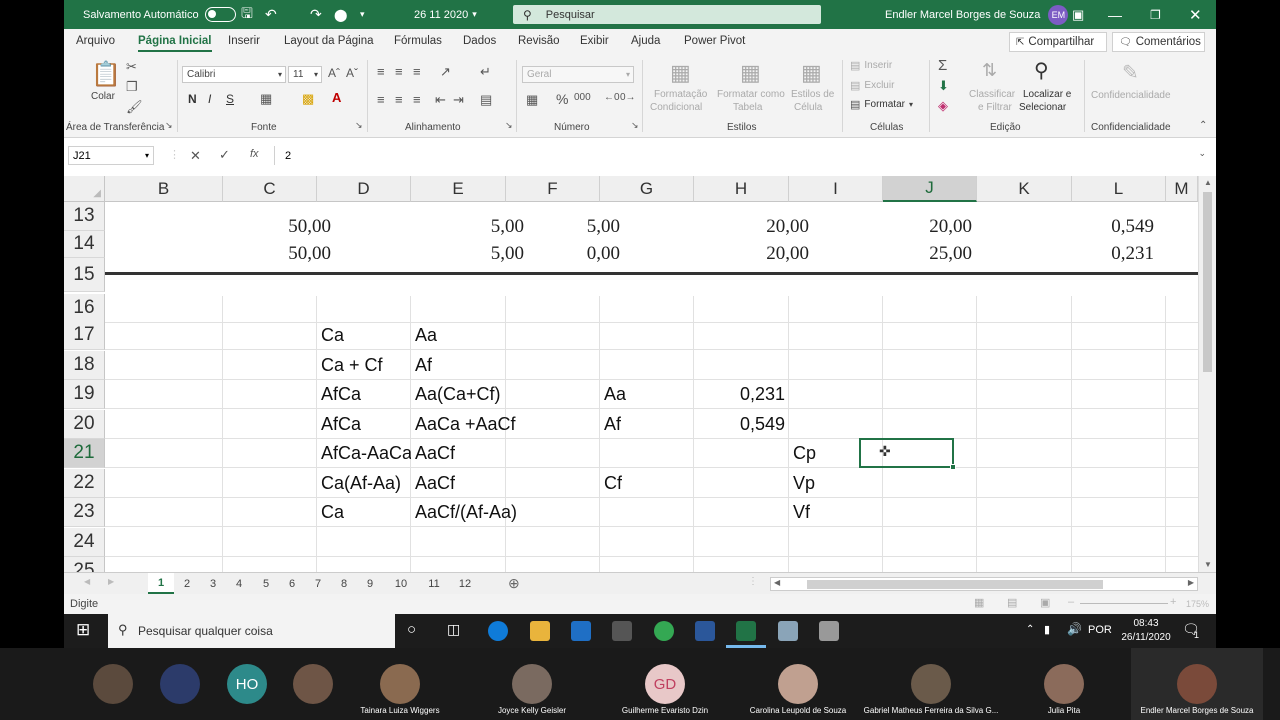  I want to click on zoom-slider, so click(1124, 603).